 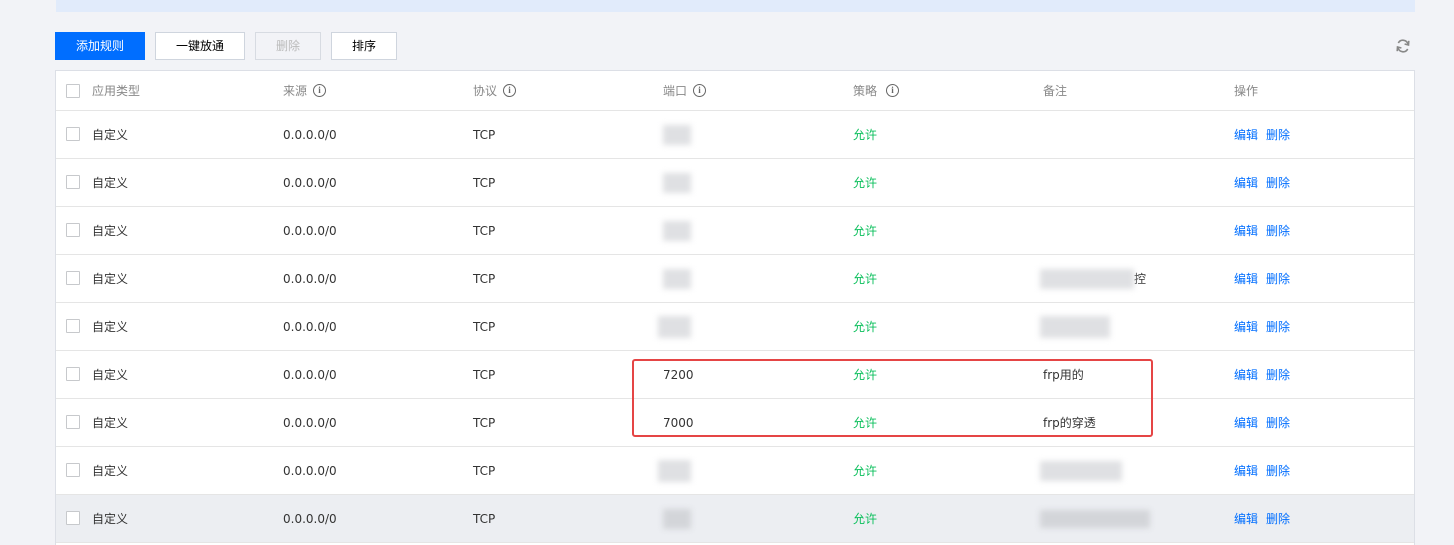 What do you see at coordinates (1069, 423) in the screenshot?
I see `remark-cell: frp的穿透` at bounding box center [1069, 423].